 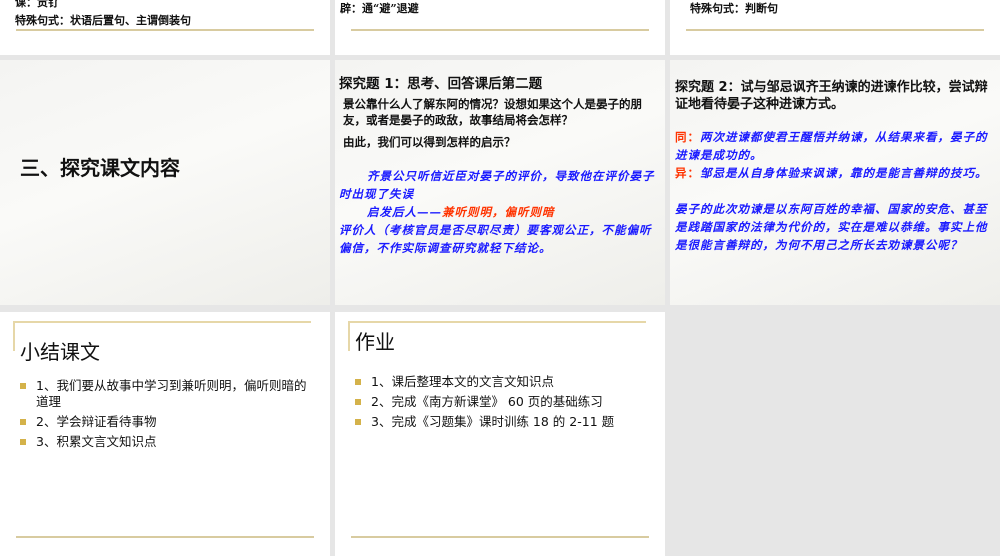 What do you see at coordinates (165, 422) in the screenshot?
I see `list-item: 2、学会辩证看待事物` at bounding box center [165, 422].